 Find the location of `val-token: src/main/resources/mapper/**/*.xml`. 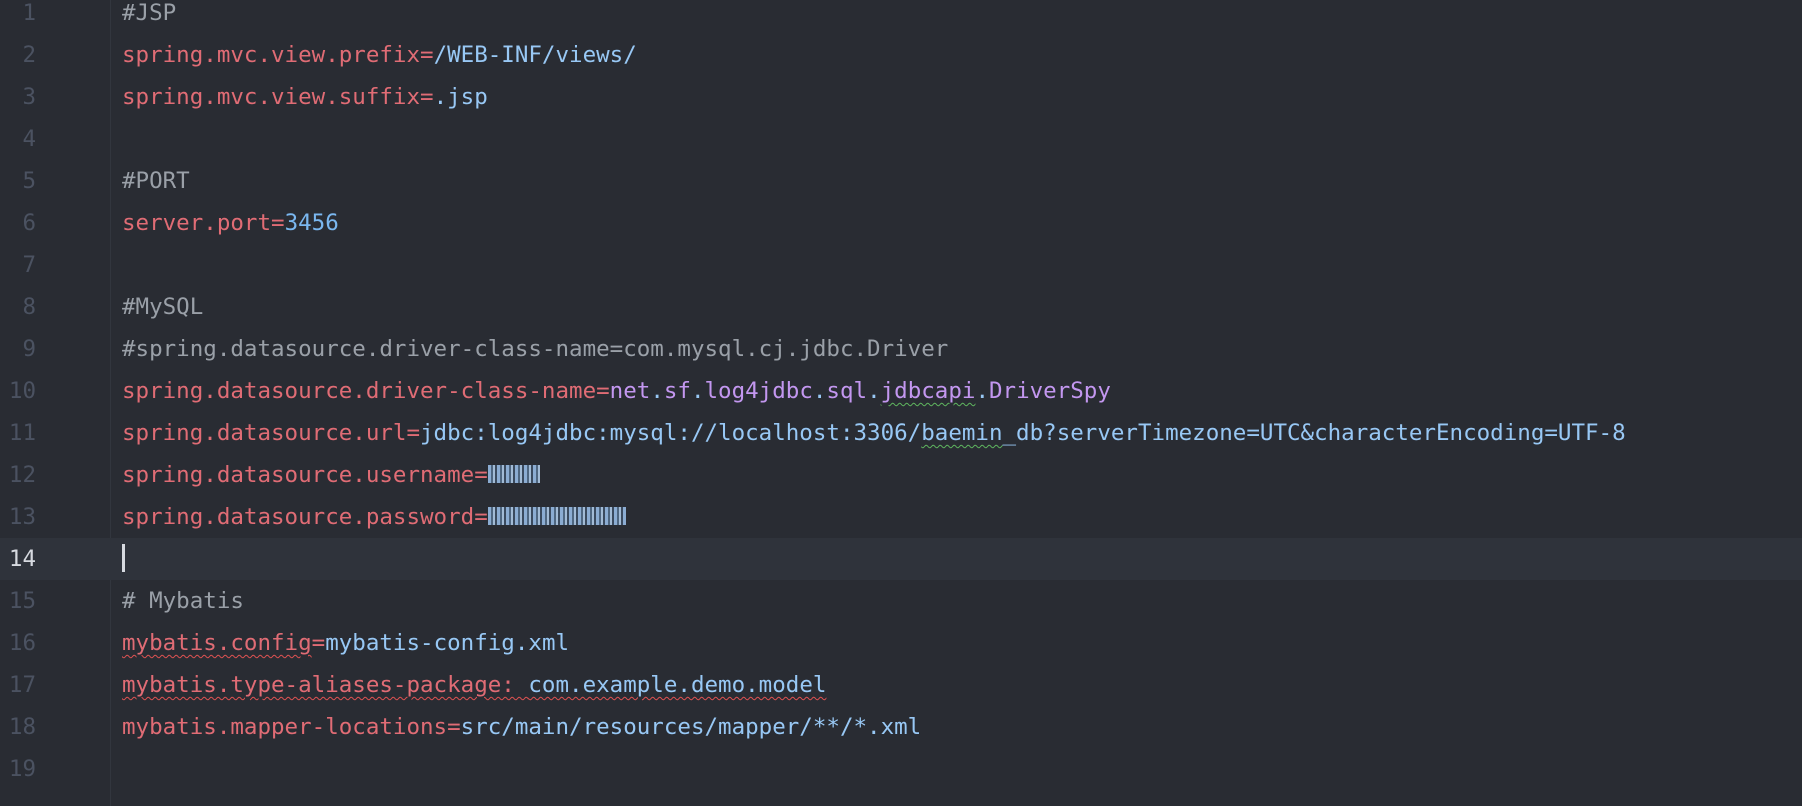

val-token: src/main/resources/mapper/**/*.xml is located at coordinates (691, 727).